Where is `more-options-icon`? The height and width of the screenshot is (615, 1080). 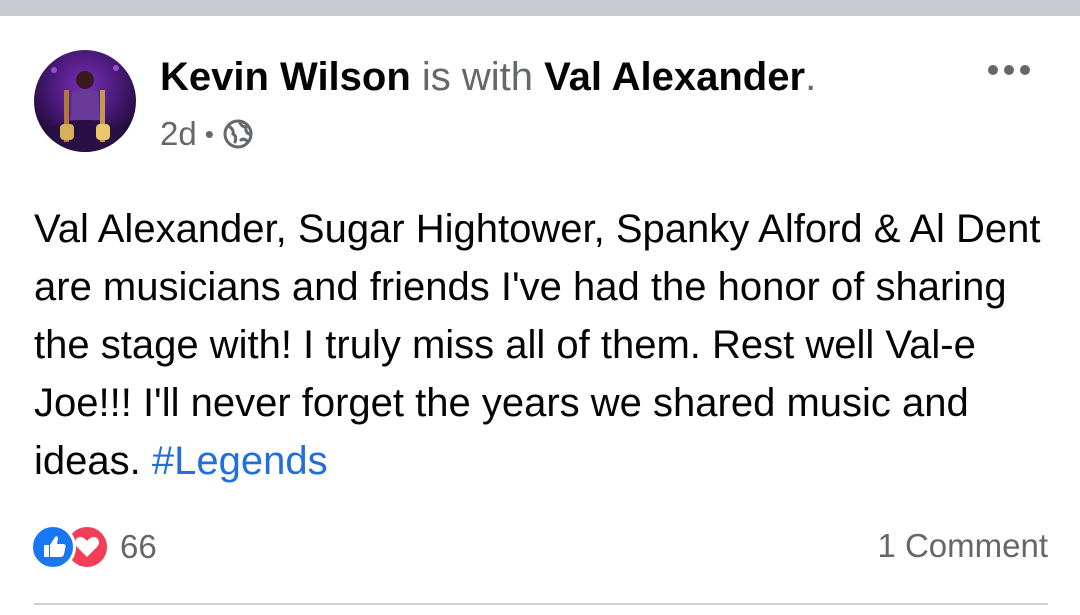
more-options-icon is located at coordinates (1009, 70).